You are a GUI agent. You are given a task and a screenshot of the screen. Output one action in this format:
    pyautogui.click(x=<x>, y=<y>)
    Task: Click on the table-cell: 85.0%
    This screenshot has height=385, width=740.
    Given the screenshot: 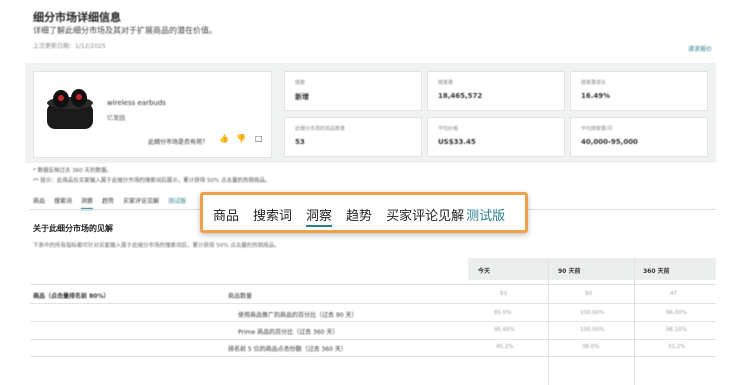 What is the action you would take?
    pyautogui.click(x=503, y=313)
    